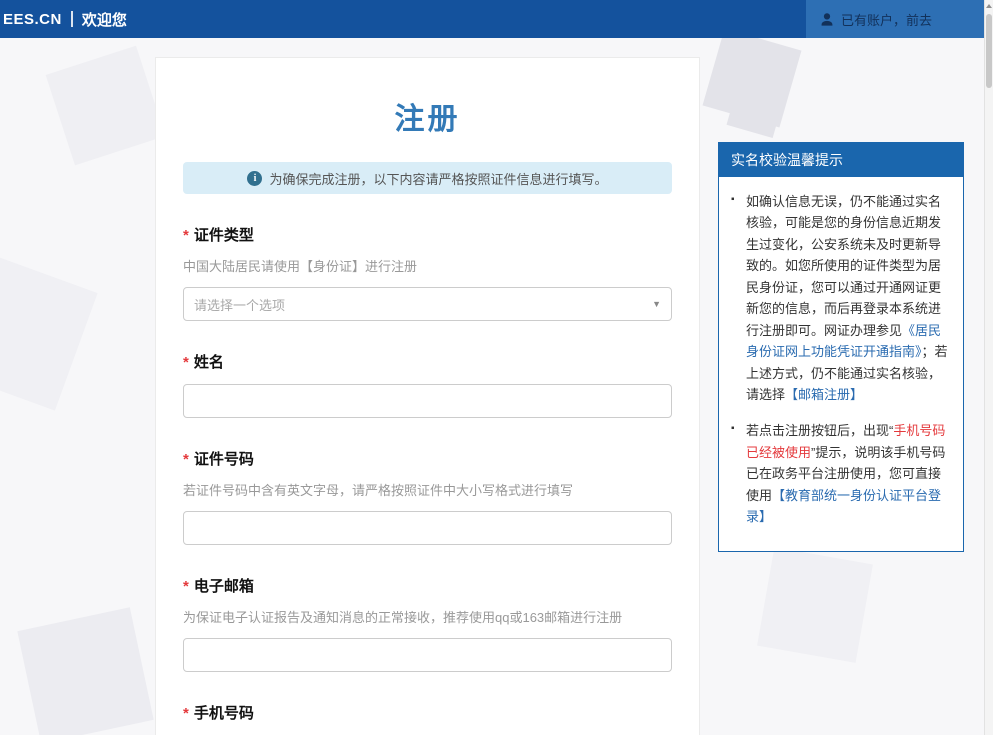  I want to click on name-label-text: 姓名, so click(208, 362).